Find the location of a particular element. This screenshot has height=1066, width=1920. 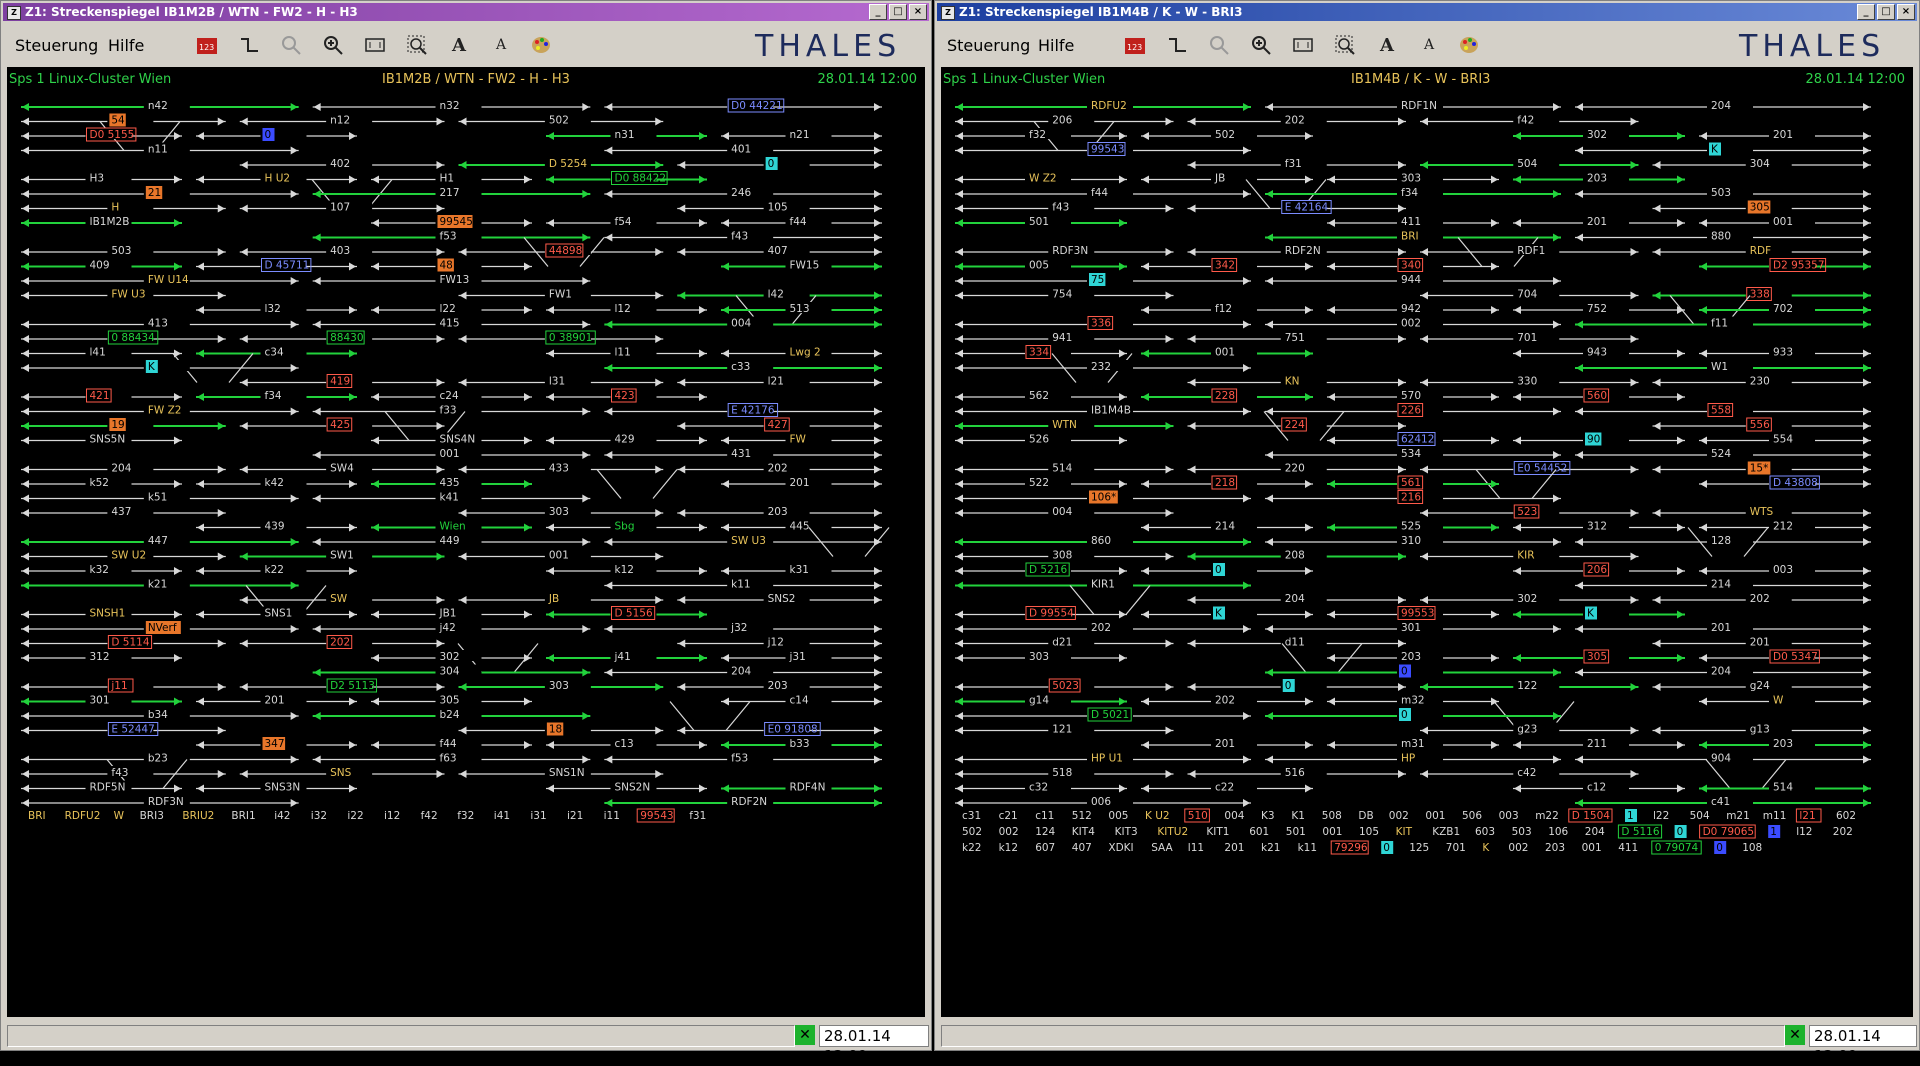

train-number: 0 88434 is located at coordinates (133, 338).